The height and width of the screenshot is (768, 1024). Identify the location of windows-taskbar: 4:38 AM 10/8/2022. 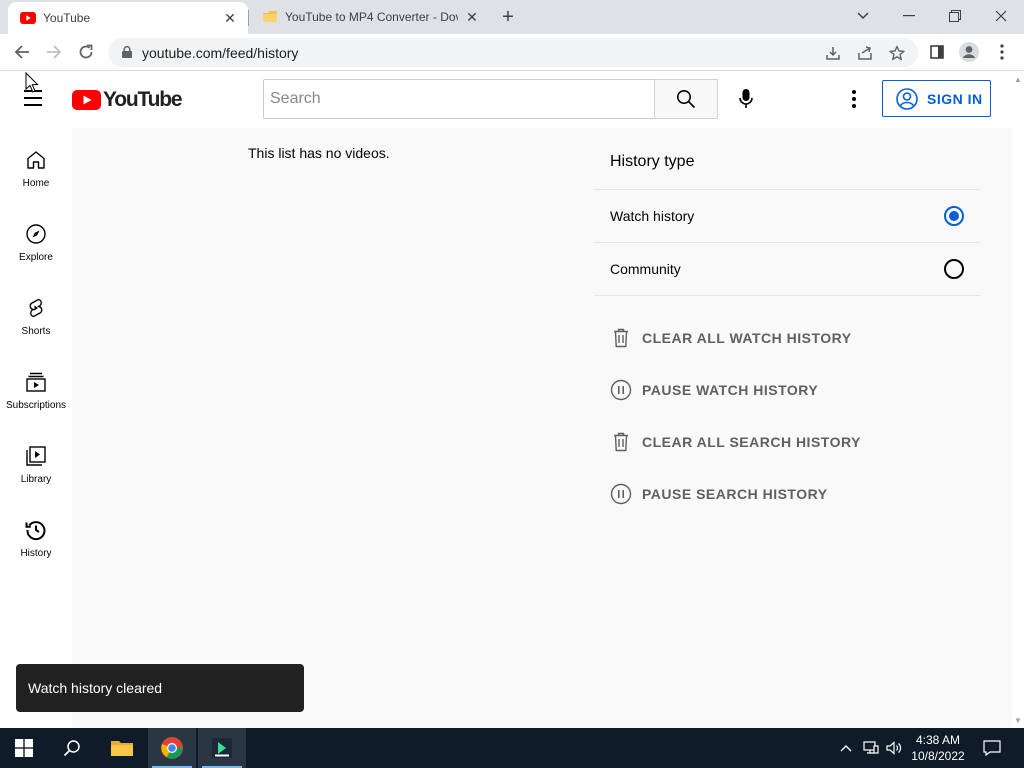
(512, 748).